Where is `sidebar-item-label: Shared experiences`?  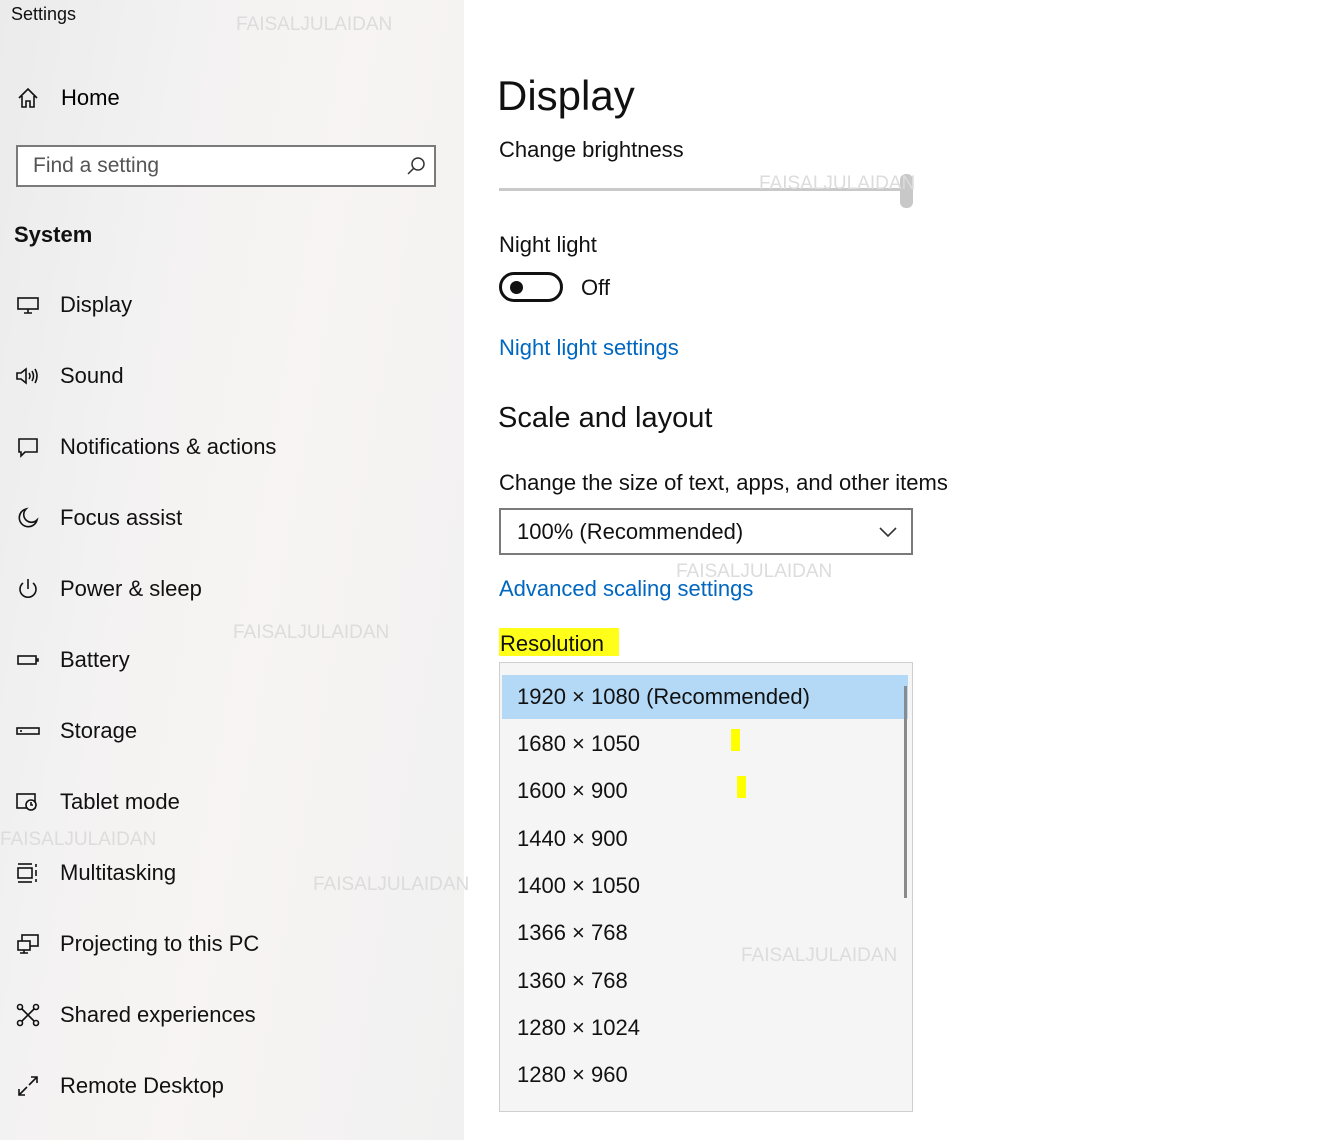
sidebar-item-label: Shared experiences is located at coordinates (158, 1014).